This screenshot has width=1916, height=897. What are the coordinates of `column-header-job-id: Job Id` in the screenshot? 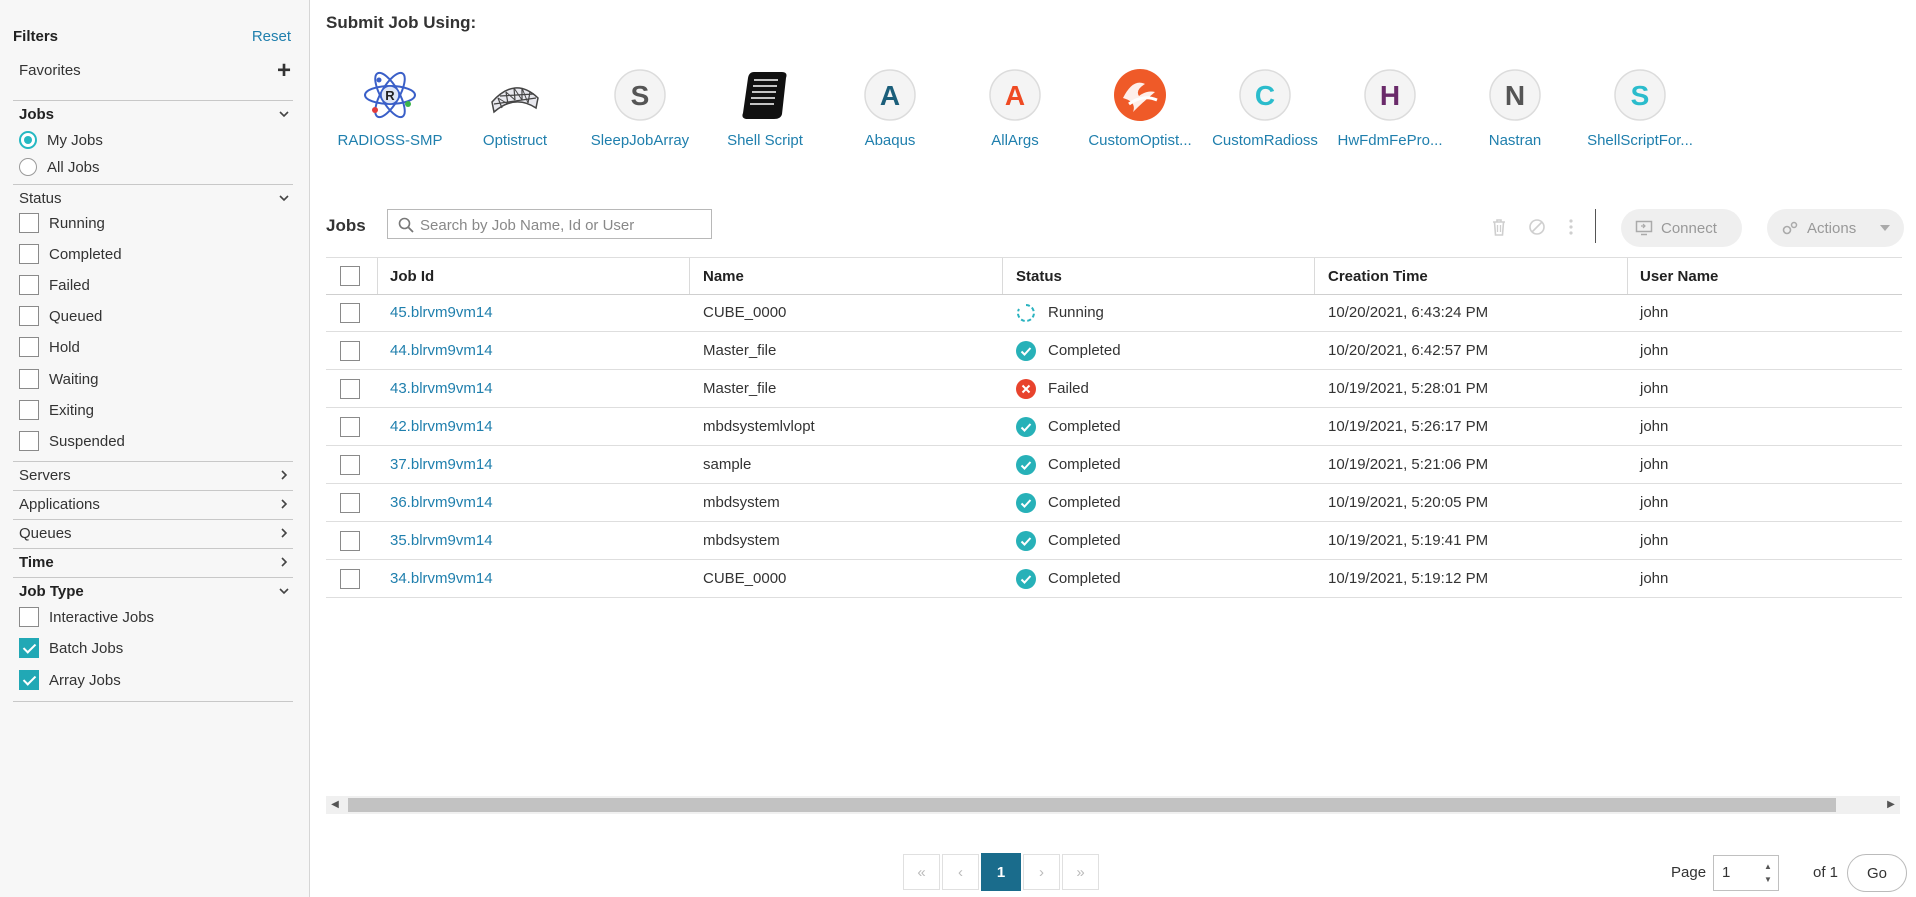 It's located at (412, 276).